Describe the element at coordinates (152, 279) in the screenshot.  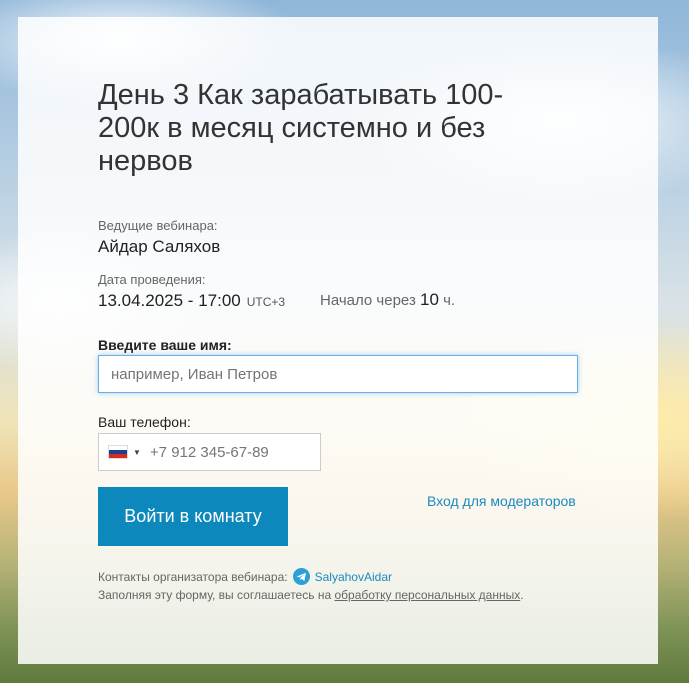
I see `date-label: Дата проведения:` at that location.